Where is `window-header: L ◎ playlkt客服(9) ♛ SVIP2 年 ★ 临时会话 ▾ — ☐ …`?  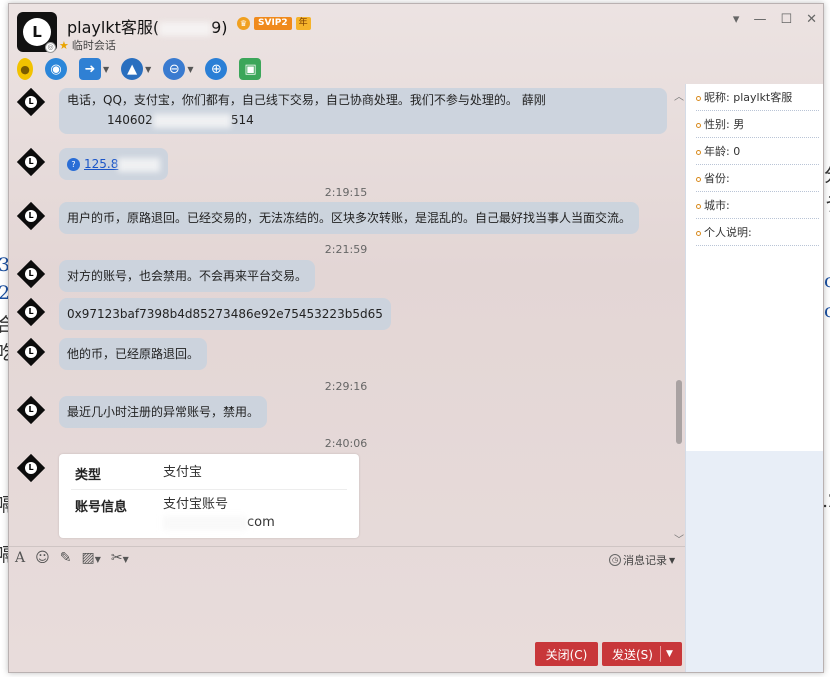
window-header: L ◎ playlkt客服(9) ♛ SVIP2 年 ★ 临时会话 ▾ — ☐ … is located at coordinates (416, 47).